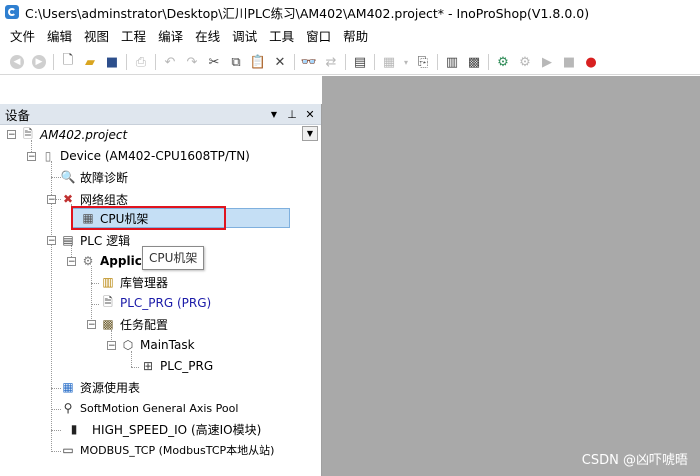 This screenshot has width=700, height=476. What do you see at coordinates (104, 199) in the screenshot?
I see `tree-item-label: 网络组态` at bounding box center [104, 199].